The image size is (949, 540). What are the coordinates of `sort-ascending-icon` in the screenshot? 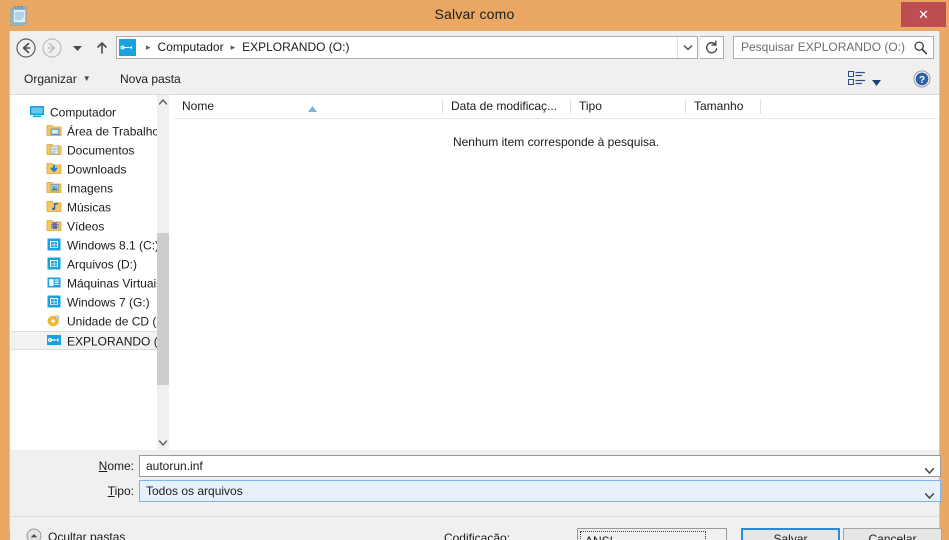 It's located at (312, 104).